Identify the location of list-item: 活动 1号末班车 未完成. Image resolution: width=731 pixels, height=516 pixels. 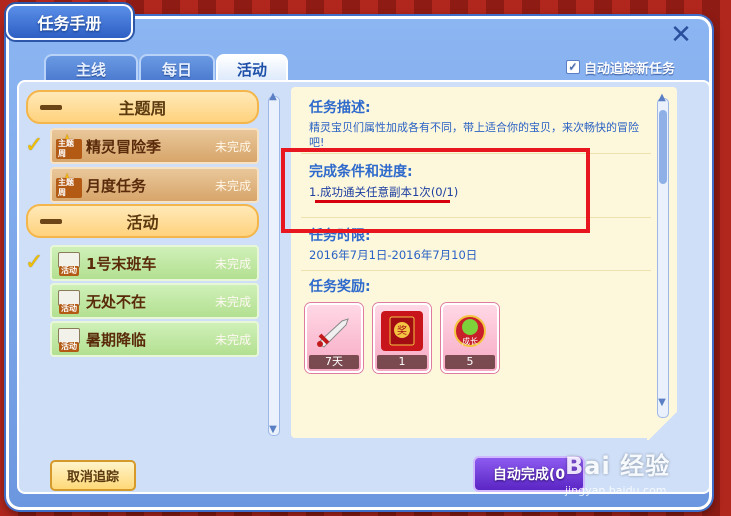
(154, 263).